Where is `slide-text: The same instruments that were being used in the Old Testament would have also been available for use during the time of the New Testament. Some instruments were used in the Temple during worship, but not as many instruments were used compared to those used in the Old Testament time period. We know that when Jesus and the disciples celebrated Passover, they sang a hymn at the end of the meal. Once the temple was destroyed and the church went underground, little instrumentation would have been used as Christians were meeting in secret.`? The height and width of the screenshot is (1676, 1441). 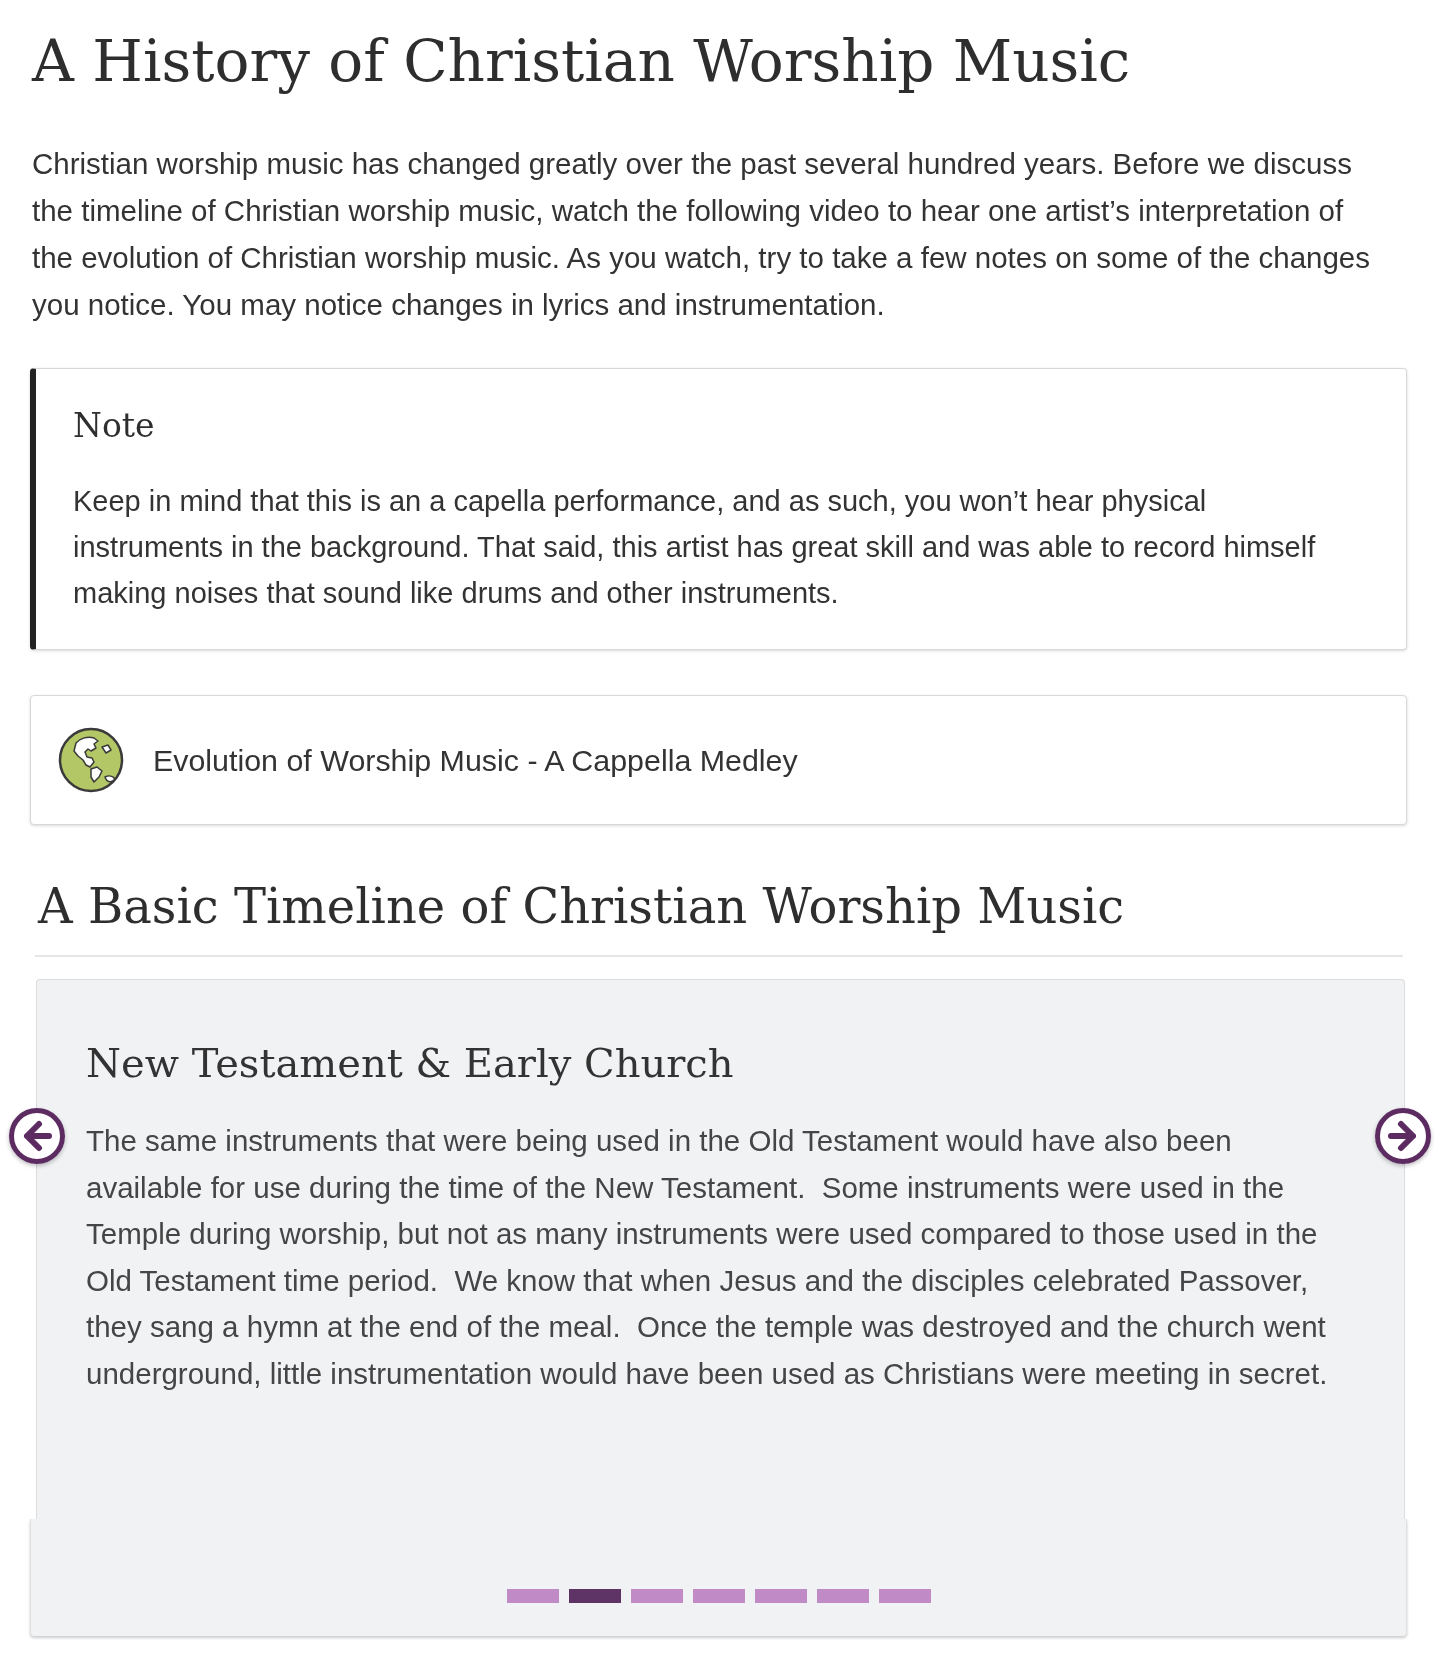
slide-text: The same instruments that were being used in the Old Testament would have also been available for use during the time of the New Testament. Some instruments were used in the Temple during worship, but not as many instruments were used compared to those used in the Old Testament time period. We know that when Jesus and the disciples celebrated Passover, they sang a hymn at the end of the meal. Once the temple was destroyed and the church went underground, little instrumentation would have been used as Christians were meeting in secret. is located at coordinates (707, 1257).